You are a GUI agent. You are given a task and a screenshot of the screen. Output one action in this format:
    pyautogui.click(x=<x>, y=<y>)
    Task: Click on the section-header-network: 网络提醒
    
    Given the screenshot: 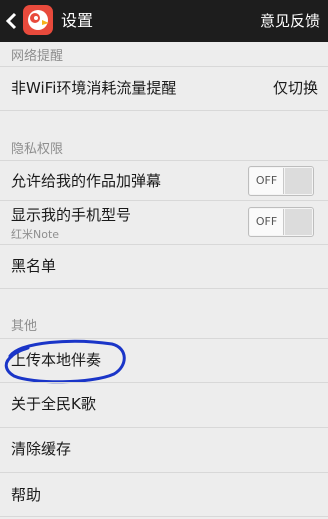 What is the action you would take?
    pyautogui.click(x=37, y=56)
    